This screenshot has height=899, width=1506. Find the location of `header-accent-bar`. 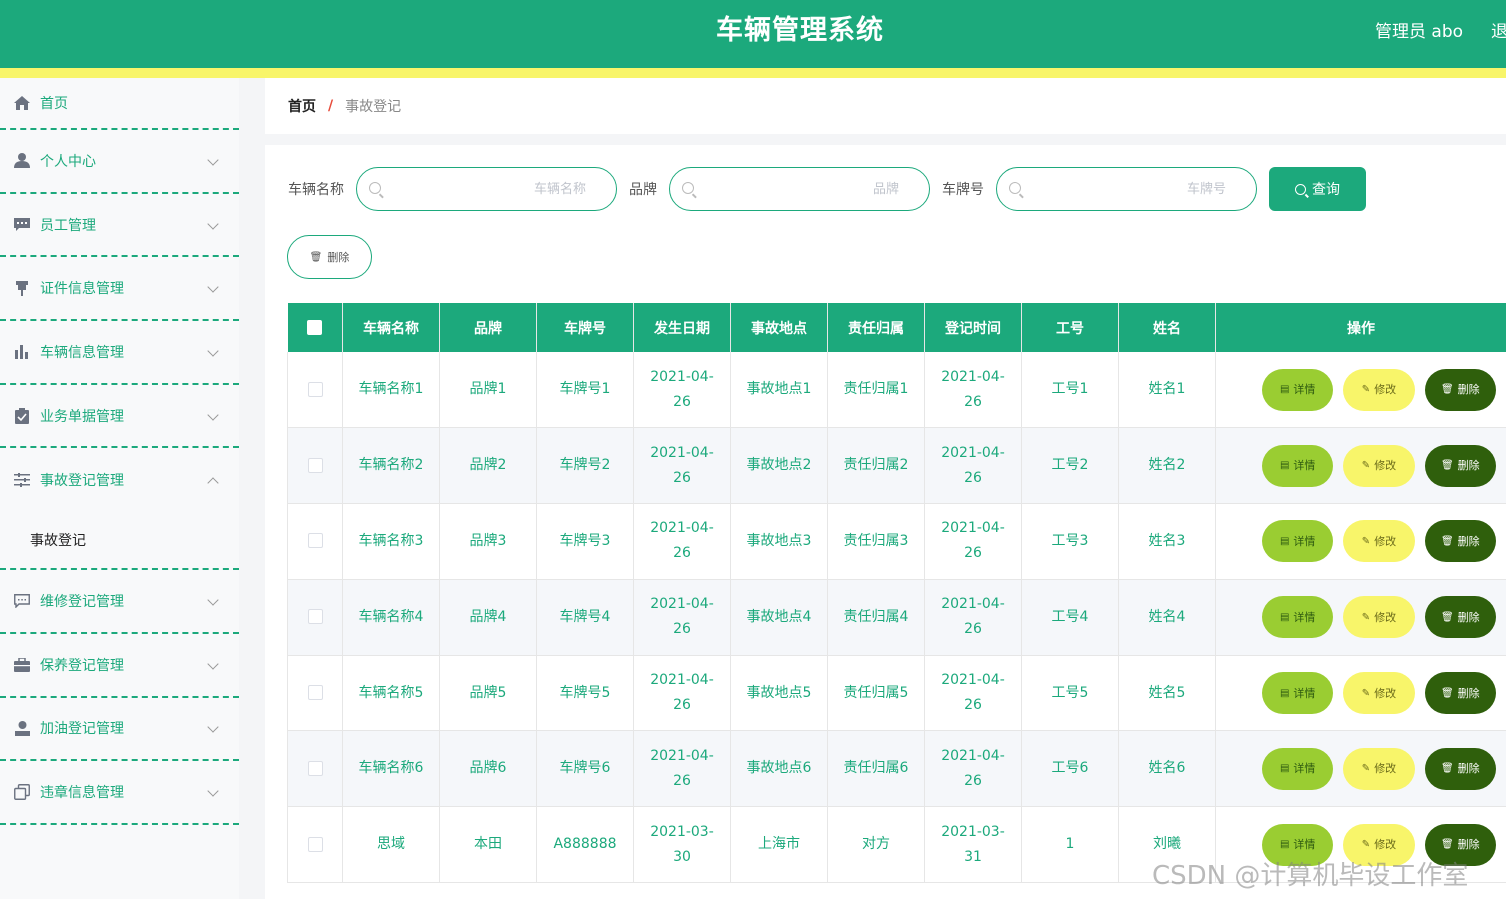

header-accent-bar is located at coordinates (753, 73).